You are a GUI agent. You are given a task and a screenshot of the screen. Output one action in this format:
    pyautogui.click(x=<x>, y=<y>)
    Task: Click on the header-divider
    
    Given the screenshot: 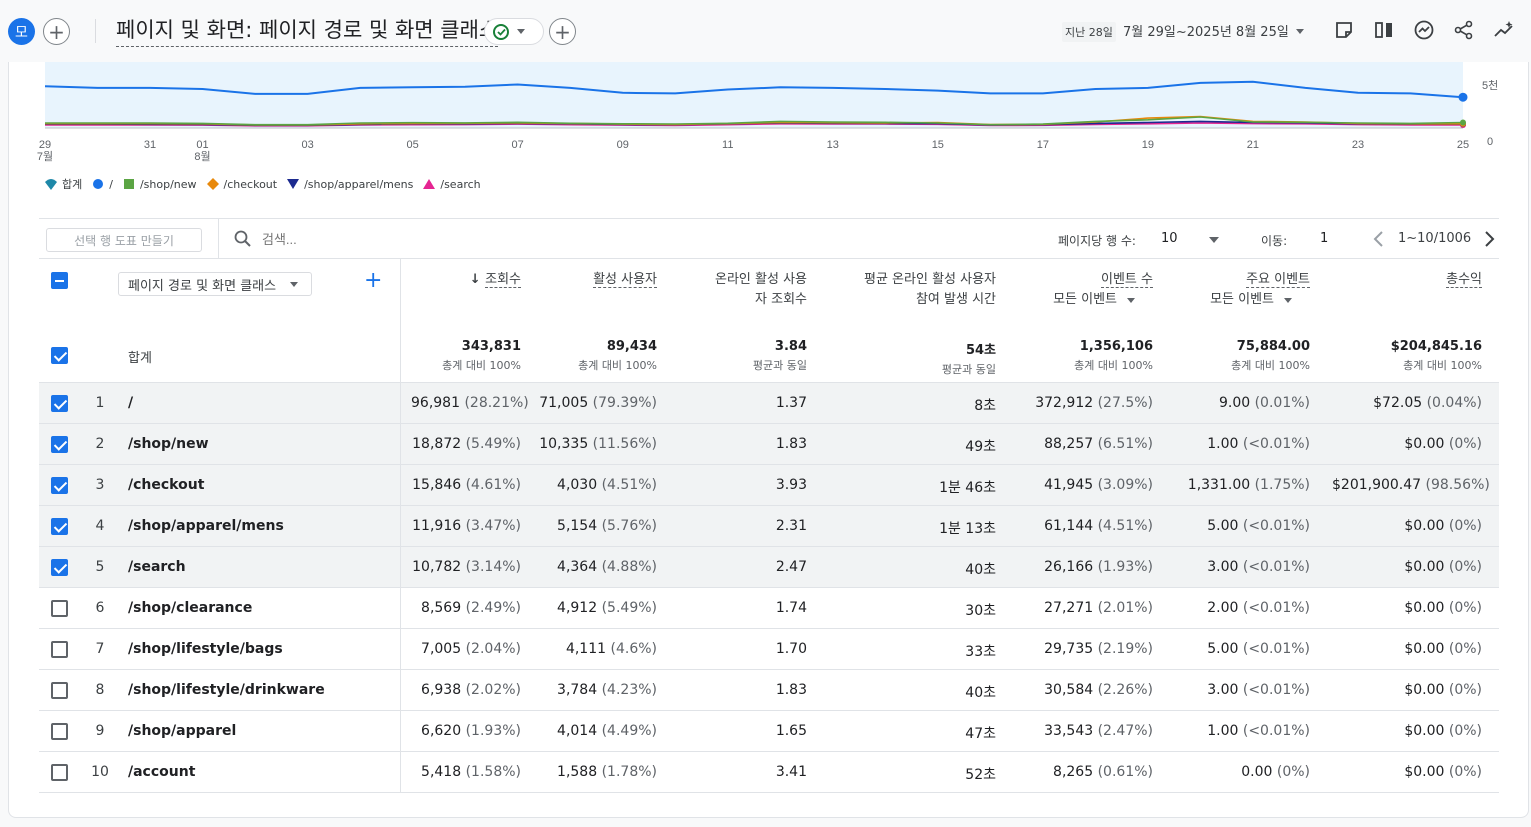 What is the action you would take?
    pyautogui.click(x=95, y=31)
    